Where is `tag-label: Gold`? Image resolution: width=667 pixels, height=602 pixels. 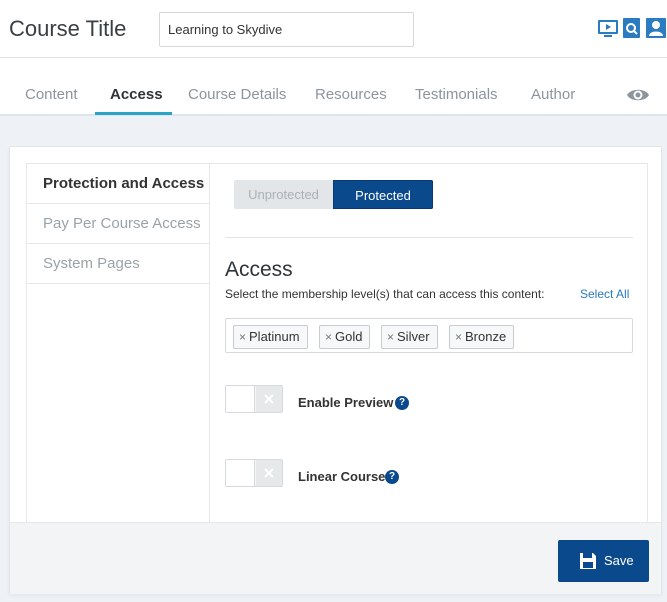
tag-label: Gold is located at coordinates (349, 336).